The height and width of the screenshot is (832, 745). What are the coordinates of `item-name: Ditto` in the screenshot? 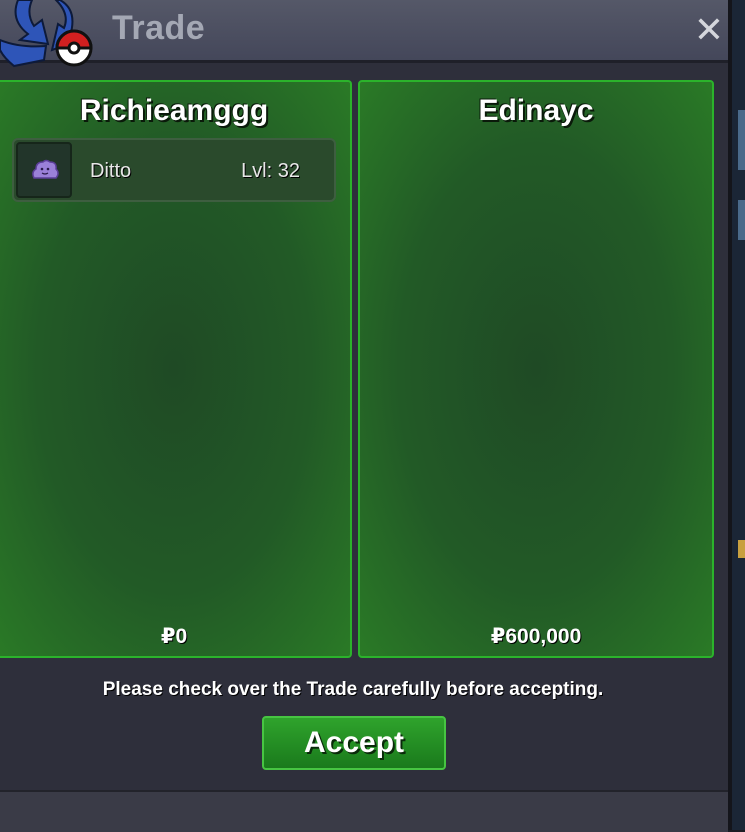 It's located at (111, 171).